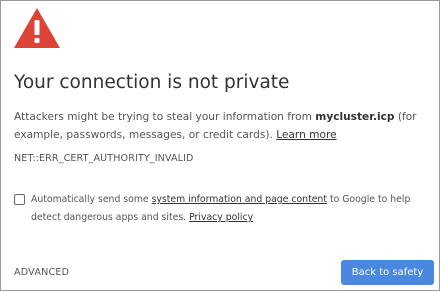 This screenshot has height=291, width=440. What do you see at coordinates (152, 82) in the screenshot?
I see `page-title: Your connection is not private` at bounding box center [152, 82].